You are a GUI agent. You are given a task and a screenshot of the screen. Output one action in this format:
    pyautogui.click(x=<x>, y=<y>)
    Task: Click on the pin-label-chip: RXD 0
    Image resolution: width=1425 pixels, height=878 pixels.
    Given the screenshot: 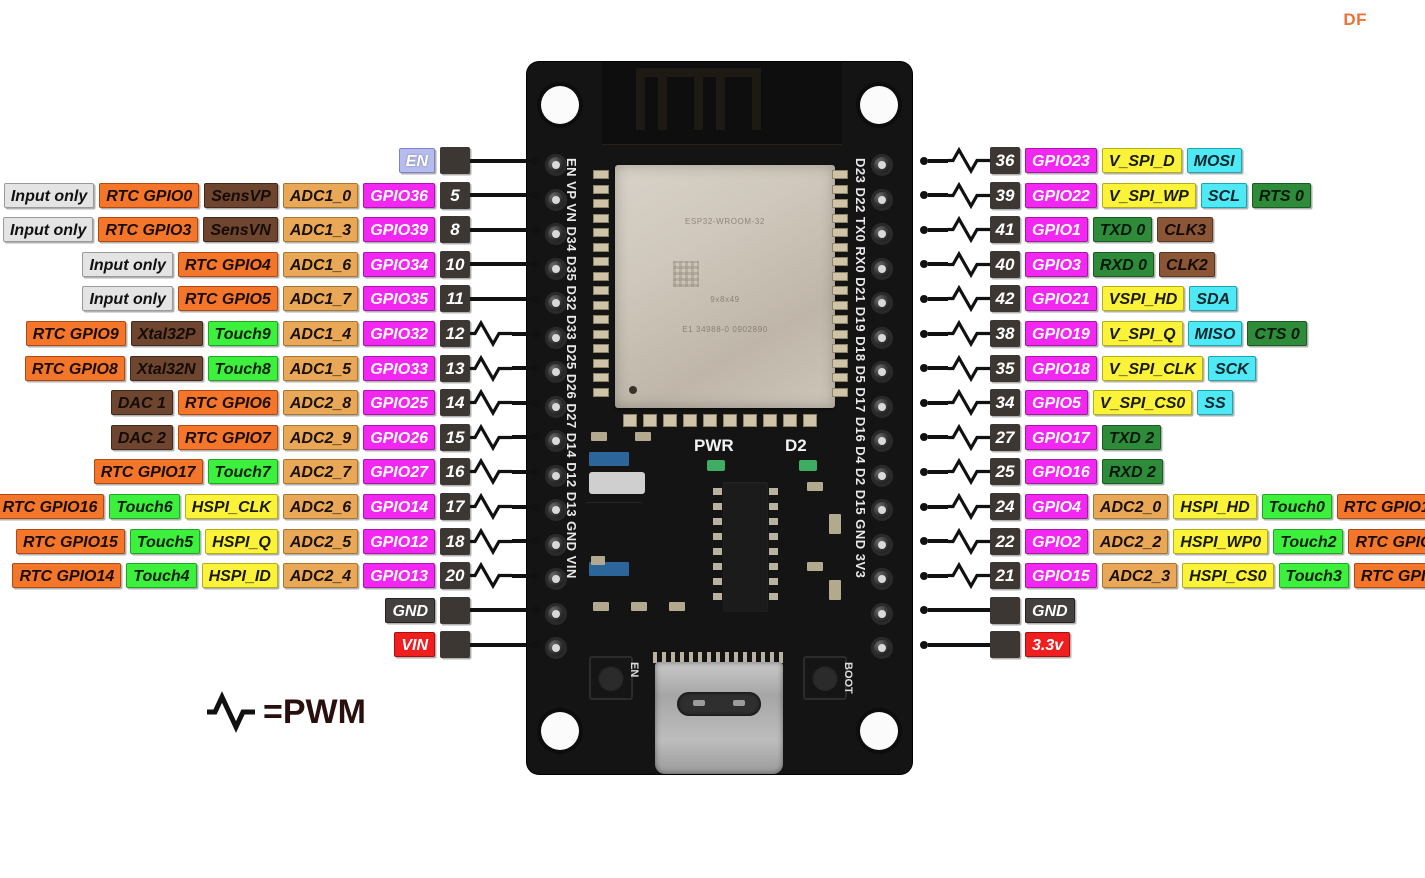 What is the action you would take?
    pyautogui.click(x=1123, y=264)
    